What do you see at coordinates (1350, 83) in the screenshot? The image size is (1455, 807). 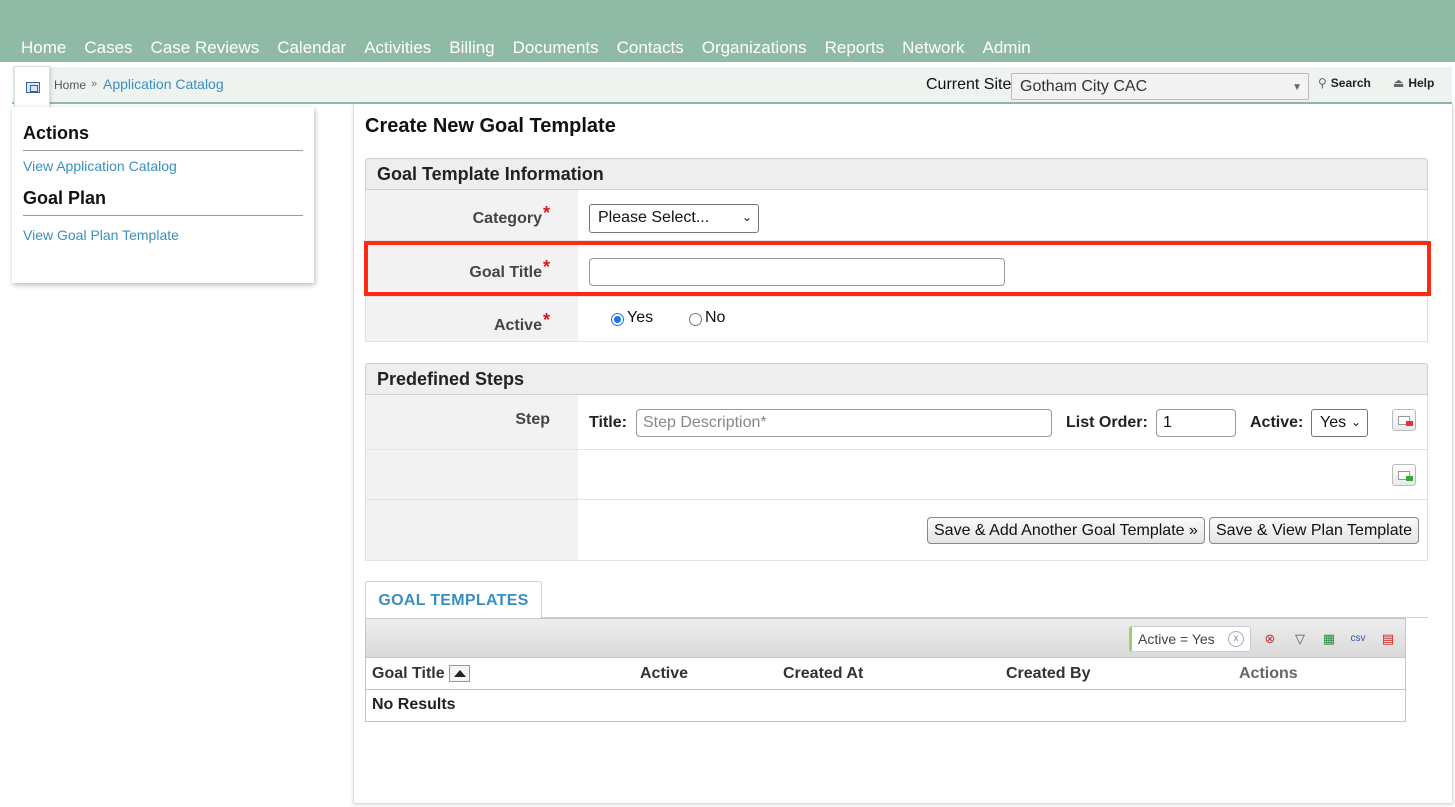 I see `search-label: Search` at bounding box center [1350, 83].